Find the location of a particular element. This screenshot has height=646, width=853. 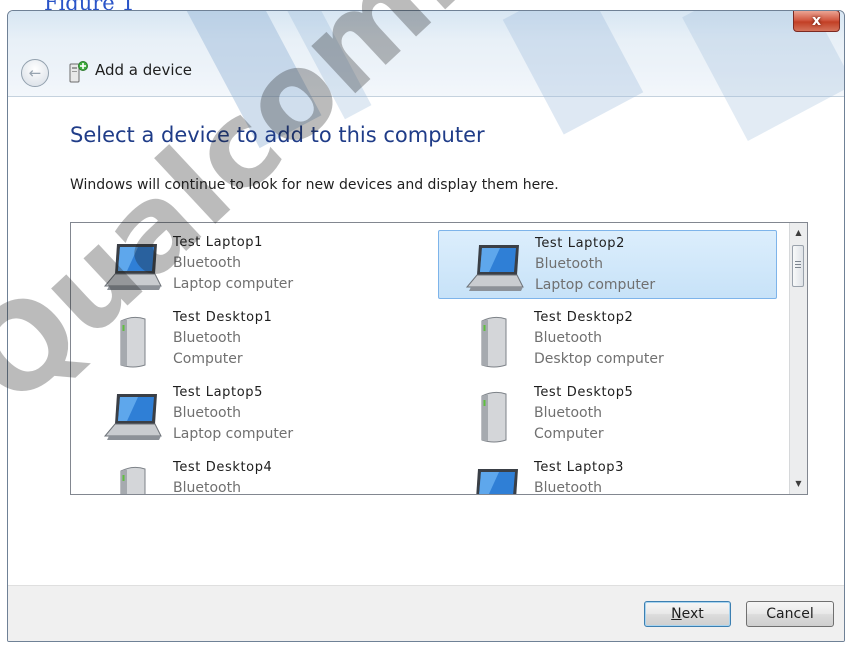

device-name: Test Laptop2 is located at coordinates (580, 243).